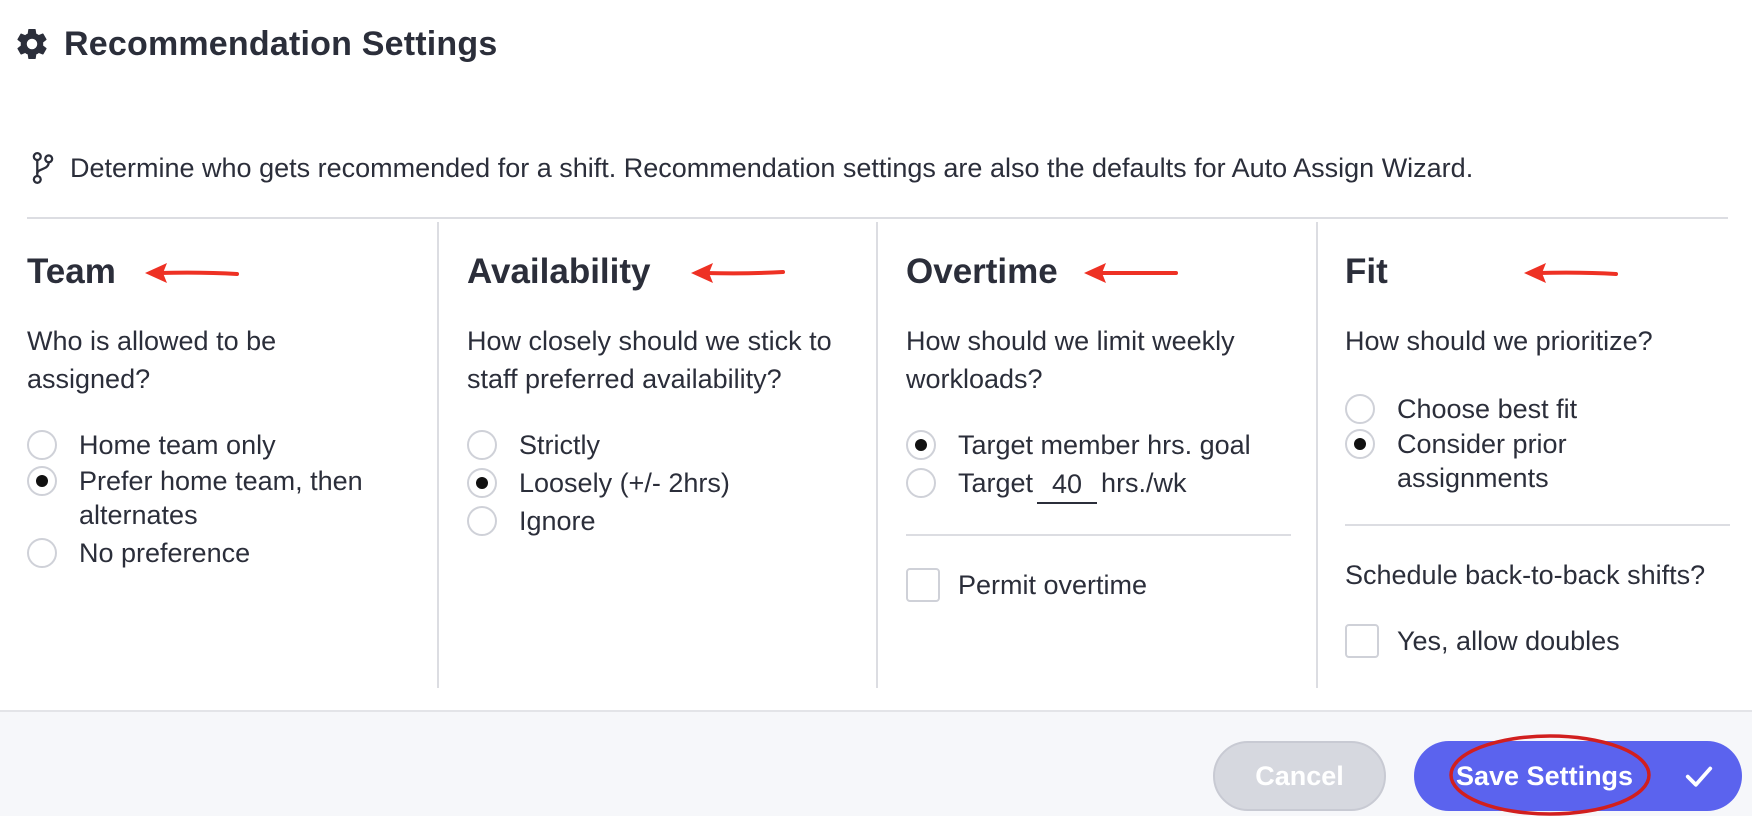 The width and height of the screenshot is (1752, 816). I want to click on permit-overtime-checkbox, so click(923, 585).